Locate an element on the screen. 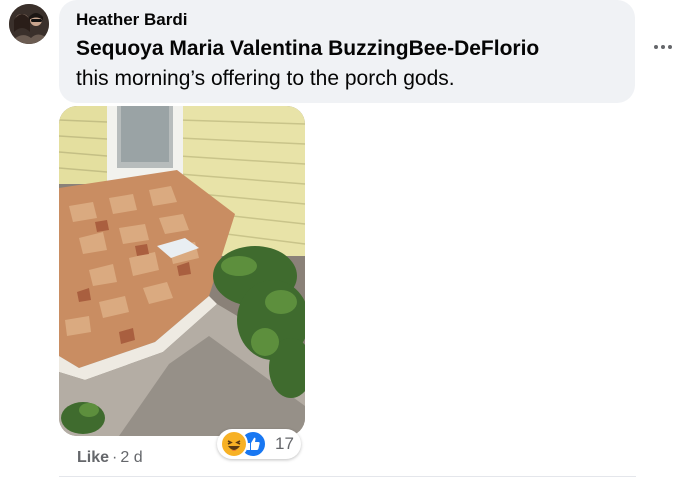  avatar-photo is located at coordinates (29, 24).